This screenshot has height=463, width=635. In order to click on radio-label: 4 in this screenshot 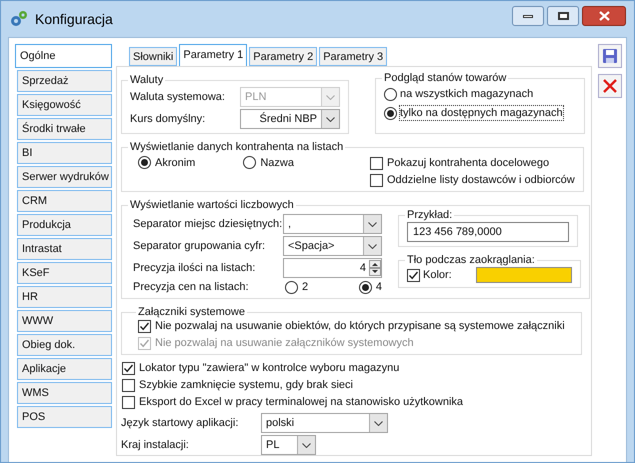, I will do `click(379, 287)`.